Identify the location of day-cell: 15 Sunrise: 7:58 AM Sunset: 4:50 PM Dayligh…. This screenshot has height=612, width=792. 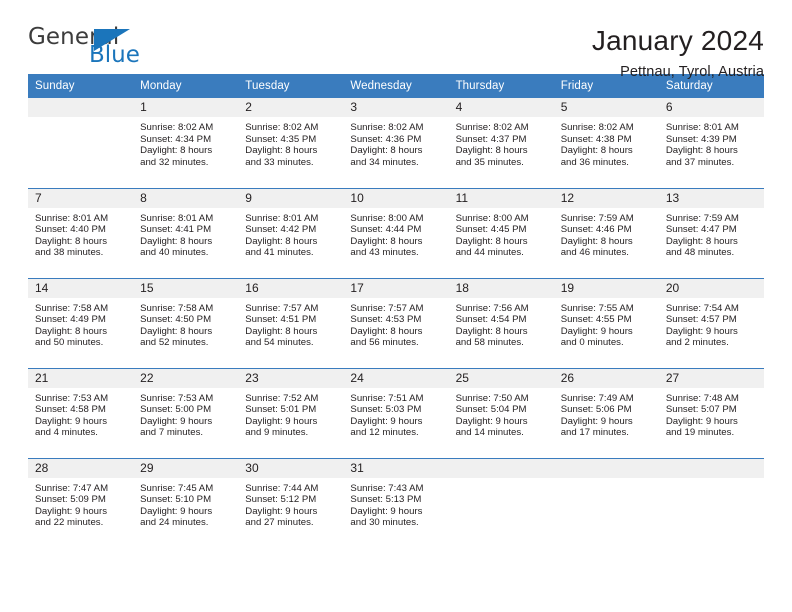
(186, 322).